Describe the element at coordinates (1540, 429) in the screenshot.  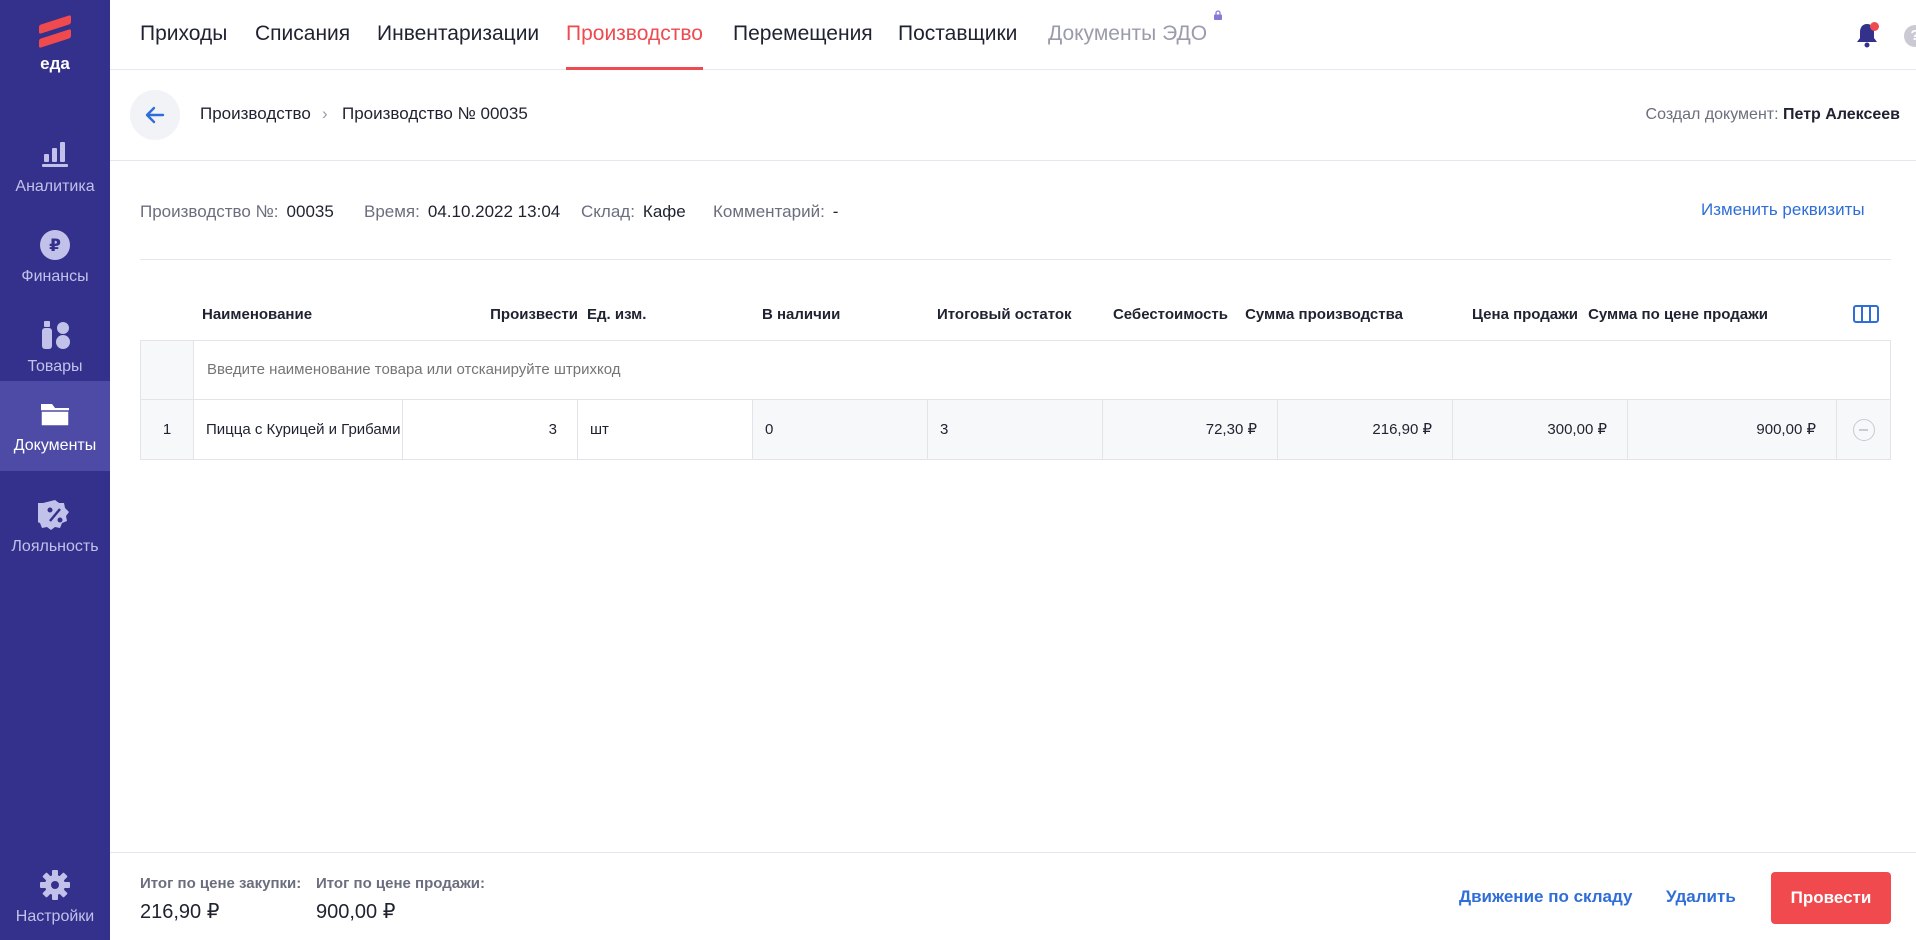
I see `price-cell: 300,00 ₽` at that location.